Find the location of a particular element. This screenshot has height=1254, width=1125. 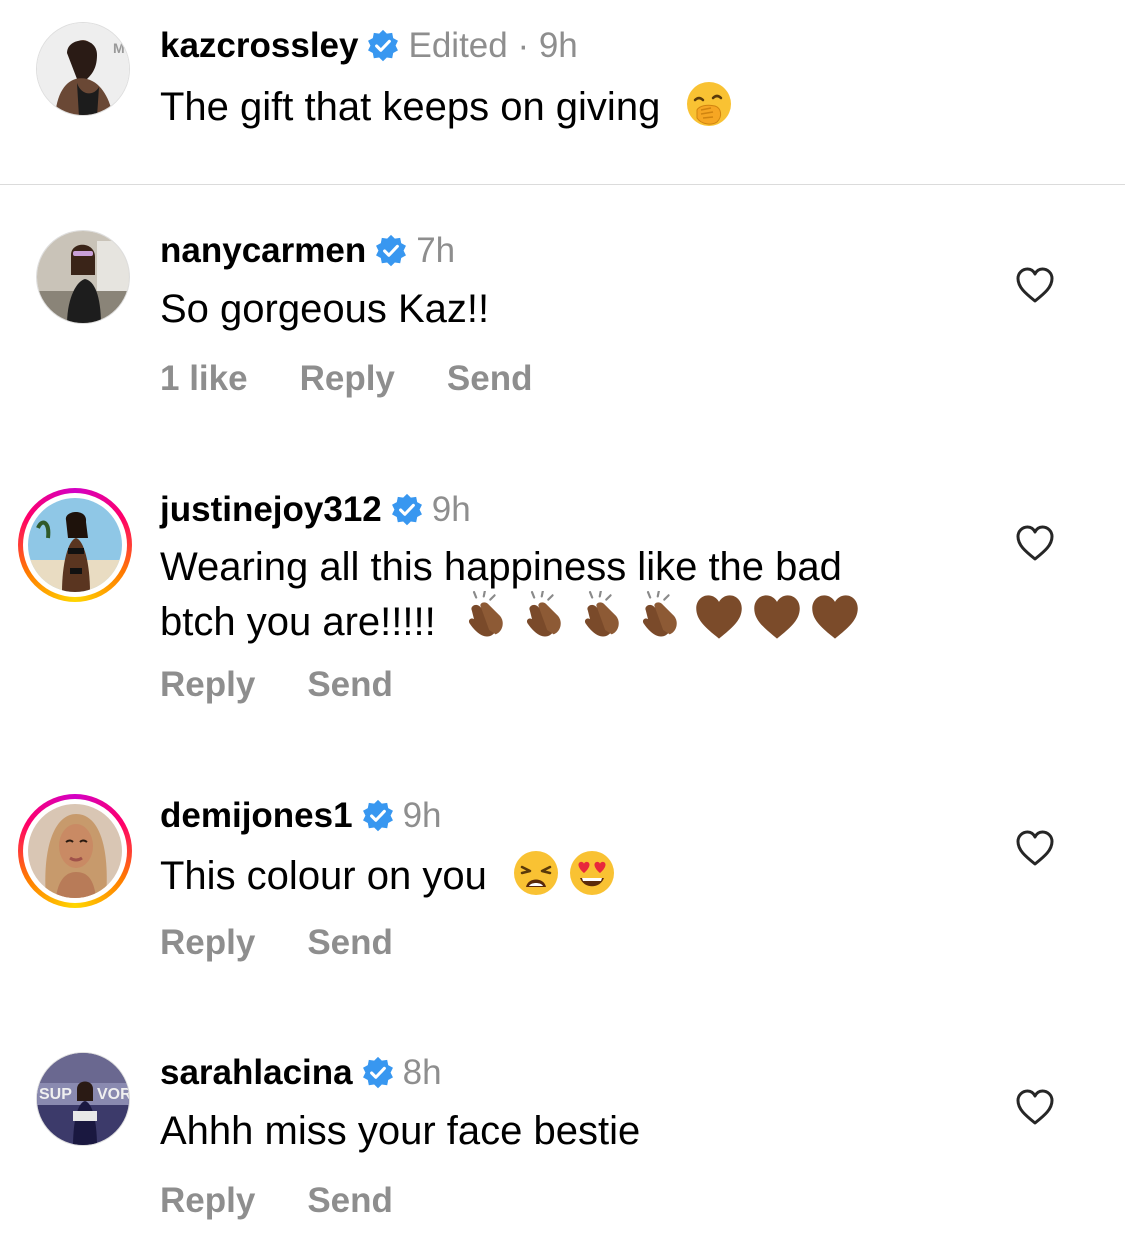

username: sarahlacina is located at coordinates (256, 1073).